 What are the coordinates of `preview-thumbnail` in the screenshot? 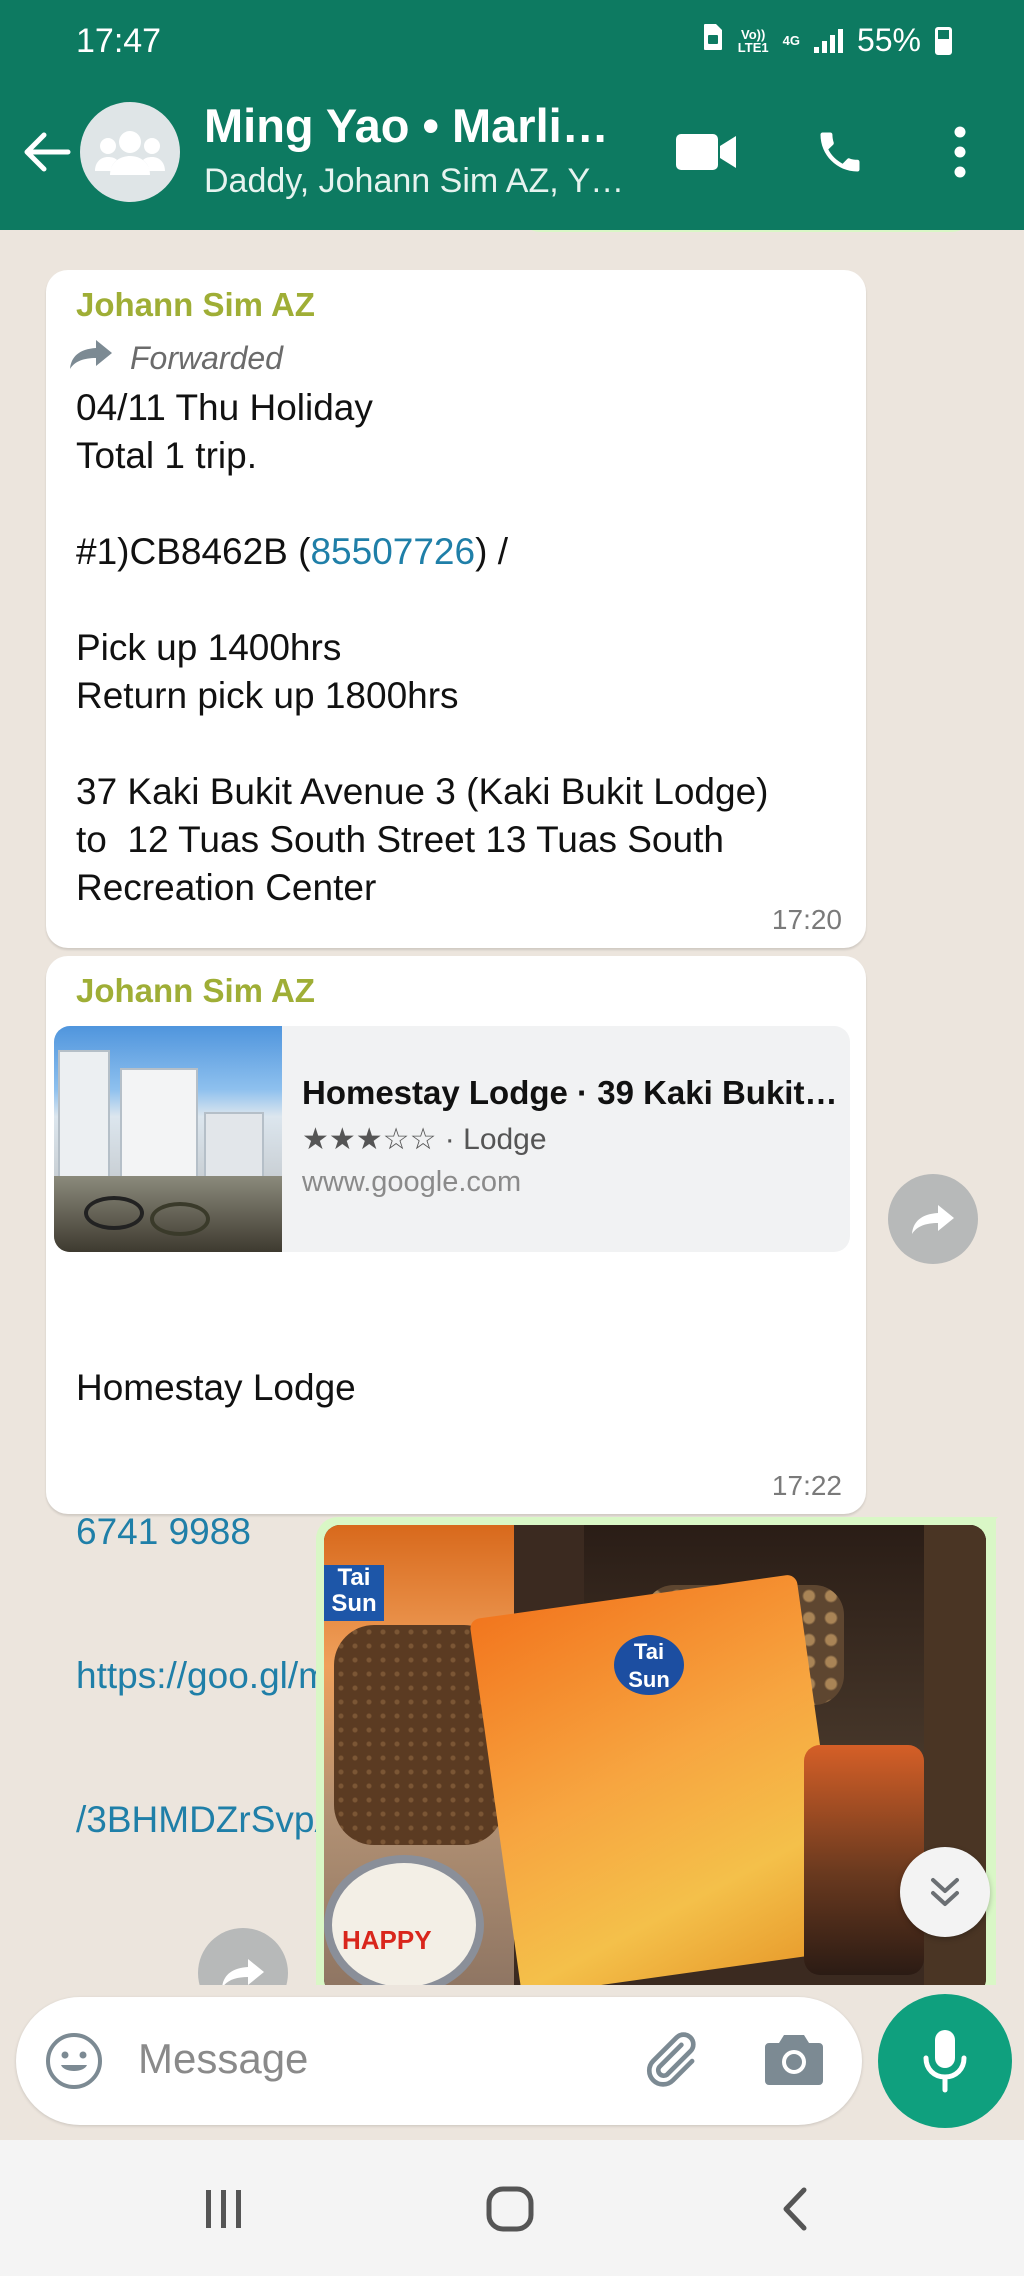 It's located at (168, 1139).